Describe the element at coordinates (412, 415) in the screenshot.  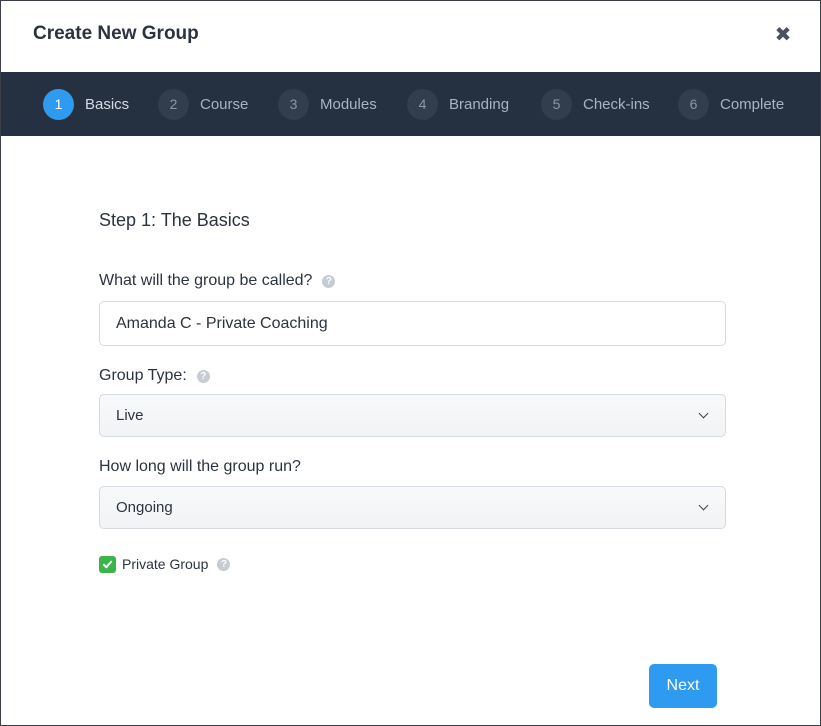
I see `group-type-select: Live` at that location.